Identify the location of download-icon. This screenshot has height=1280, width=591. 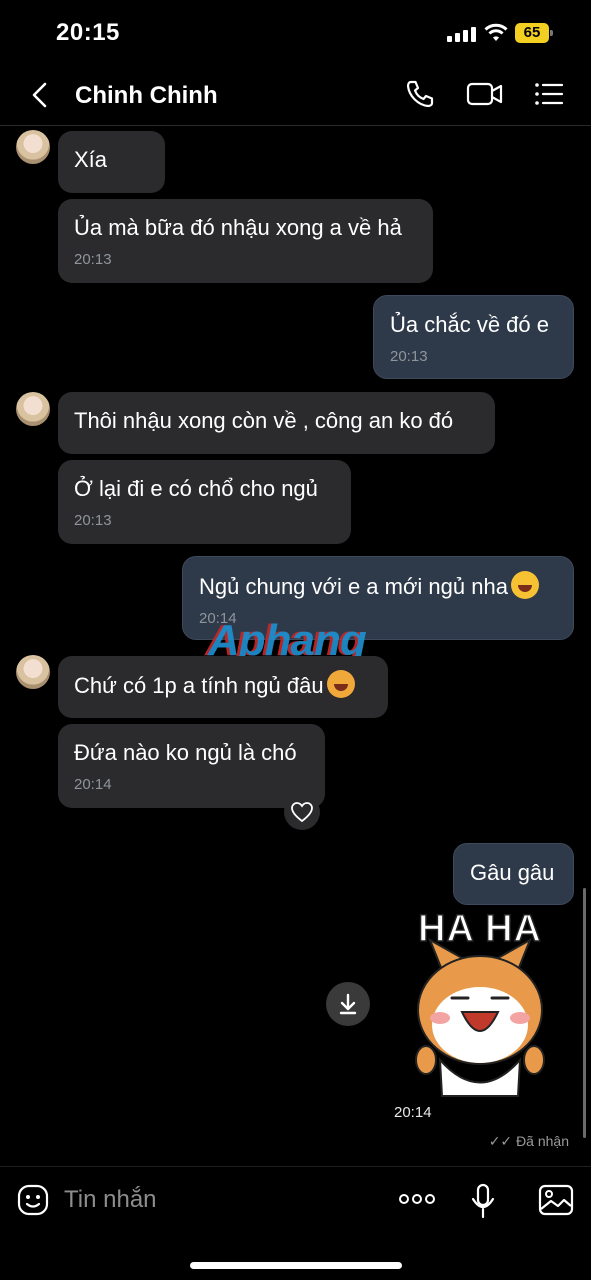
(348, 1004).